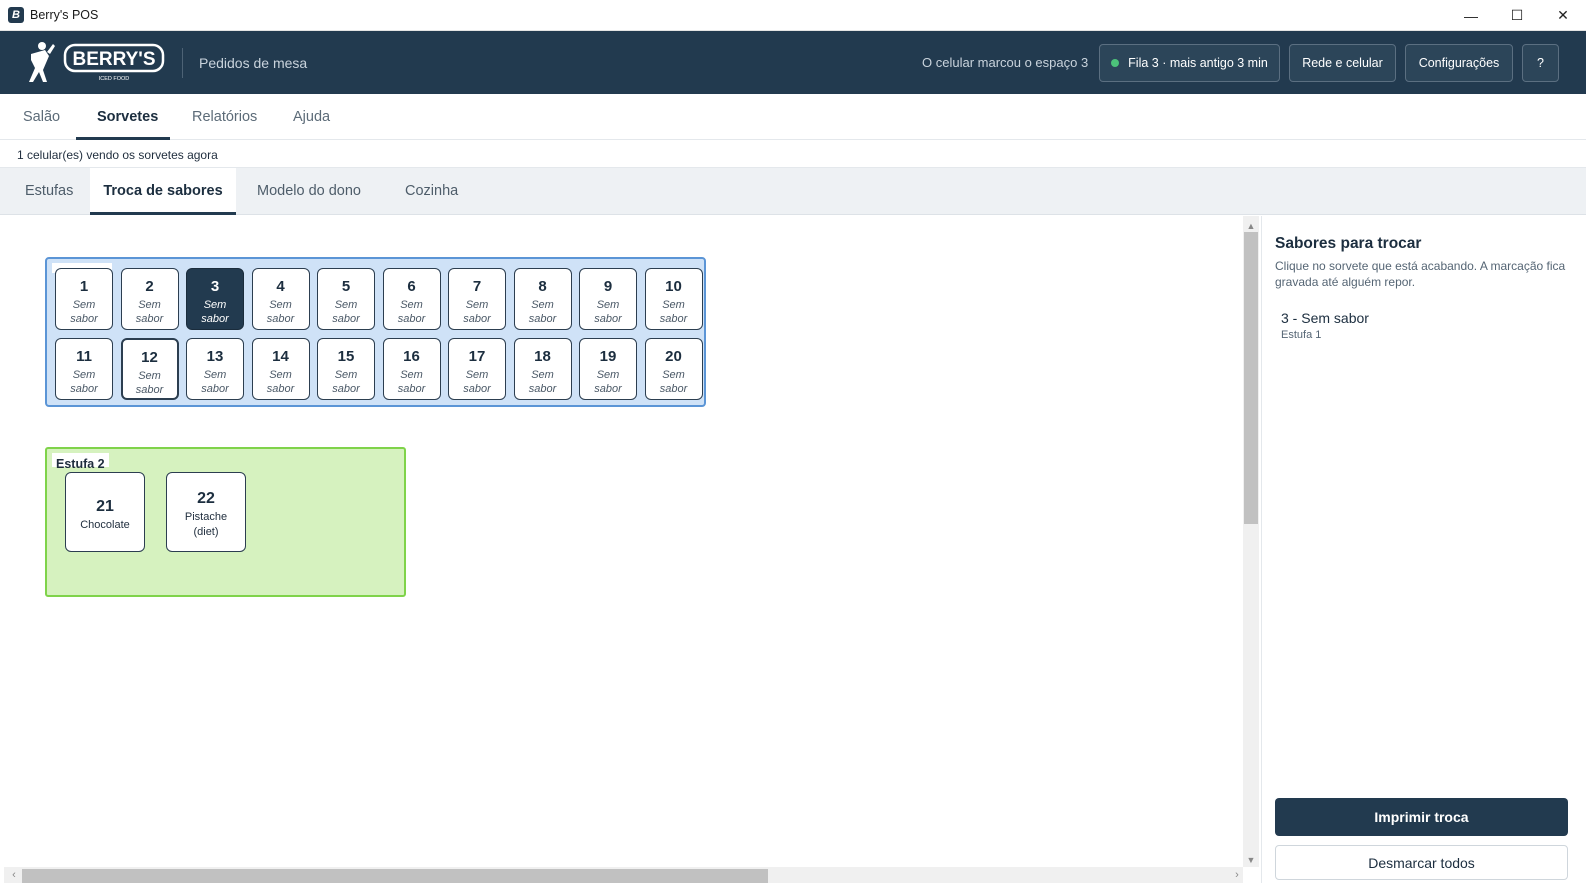 The width and height of the screenshot is (1586, 893). What do you see at coordinates (182, 63) in the screenshot?
I see `header-divider` at bounding box center [182, 63].